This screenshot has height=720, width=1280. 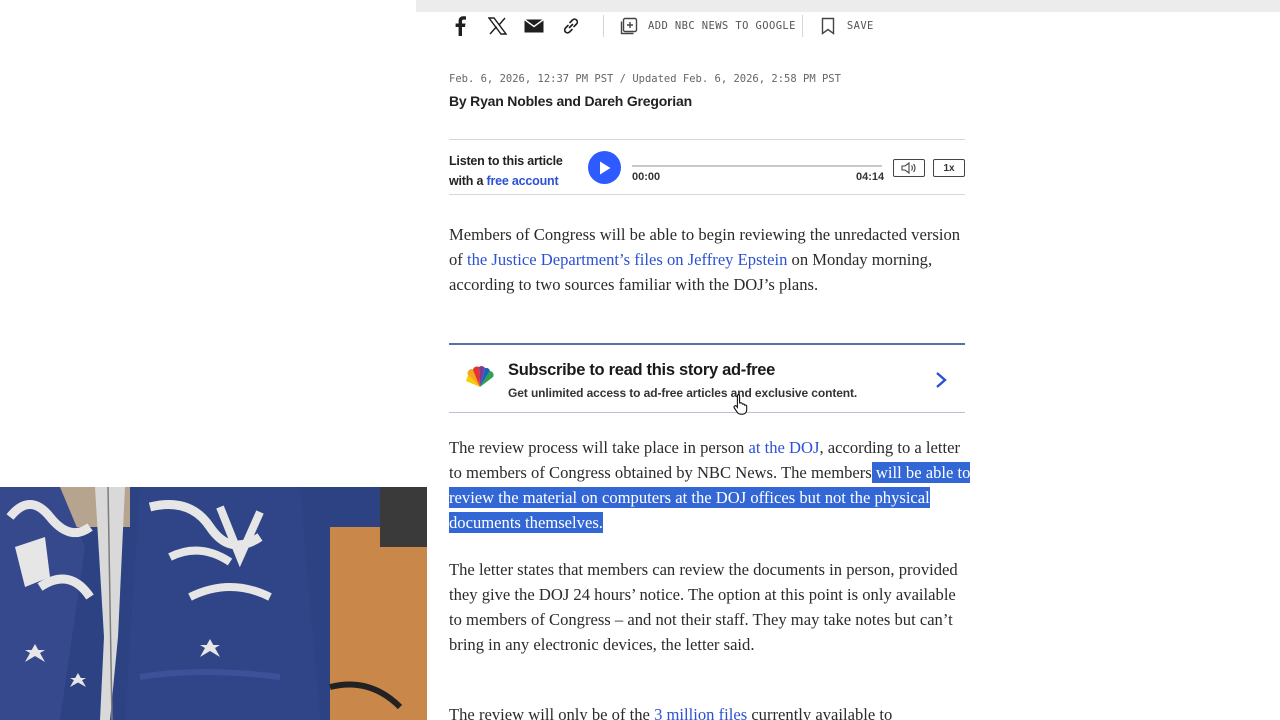 I want to click on save-button: SAVE, so click(x=845, y=26).